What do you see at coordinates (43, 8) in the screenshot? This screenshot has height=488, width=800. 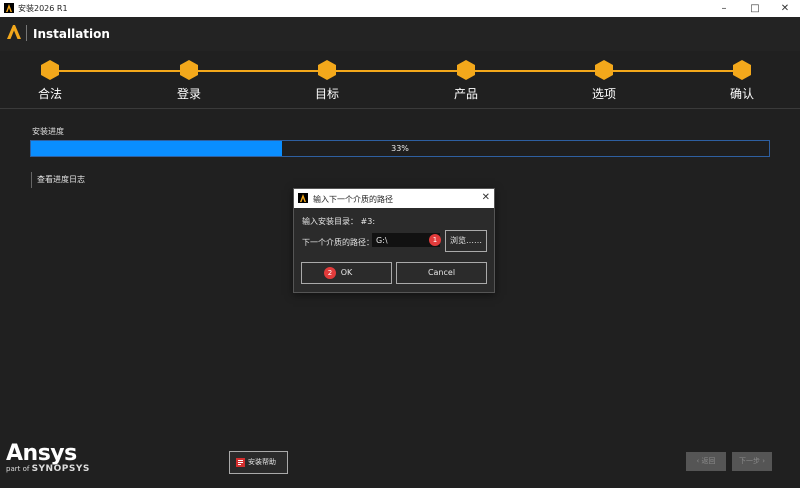 I see `window-title: 安装2026 R1` at bounding box center [43, 8].